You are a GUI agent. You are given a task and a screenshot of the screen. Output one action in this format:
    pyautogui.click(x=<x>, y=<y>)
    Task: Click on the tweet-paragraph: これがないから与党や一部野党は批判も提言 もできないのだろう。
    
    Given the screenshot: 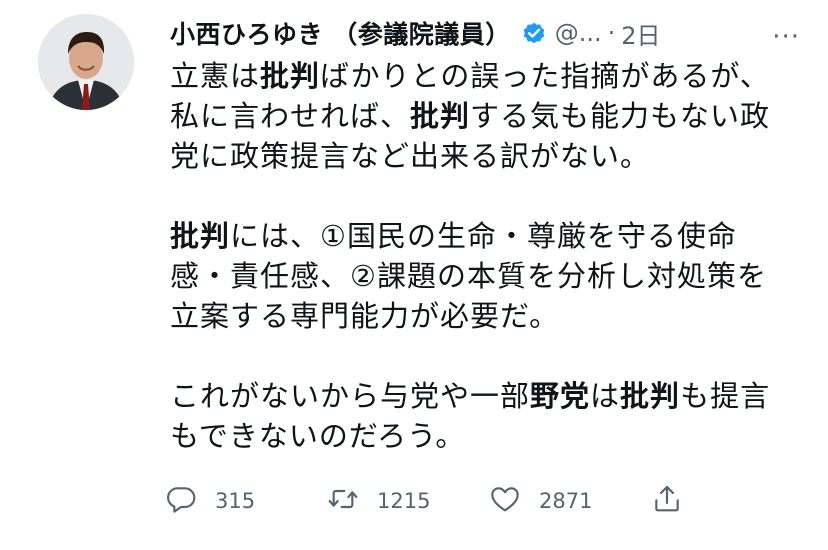 What is the action you would take?
    pyautogui.click(x=490, y=416)
    